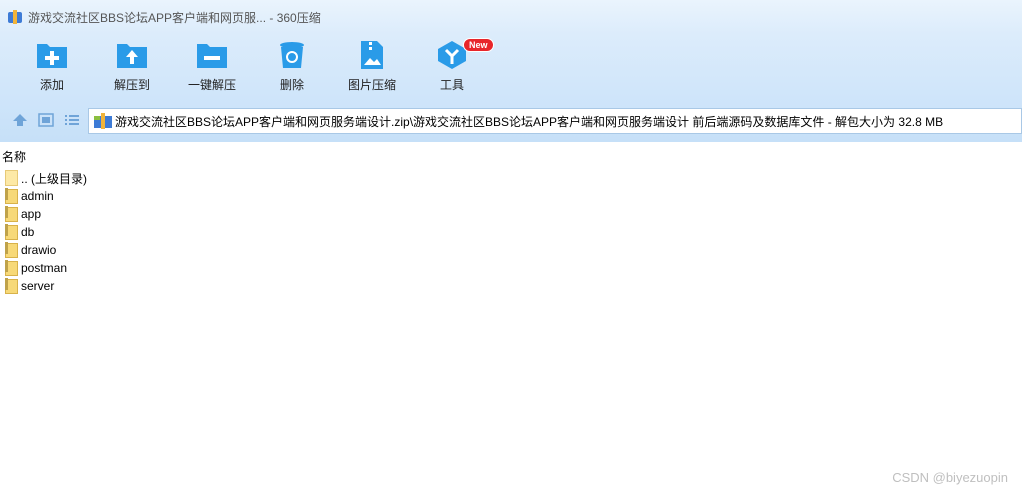 This screenshot has width=1022, height=494. Describe the element at coordinates (211, 85) in the screenshot. I see `one-click-extract-label: 一键解压` at that location.